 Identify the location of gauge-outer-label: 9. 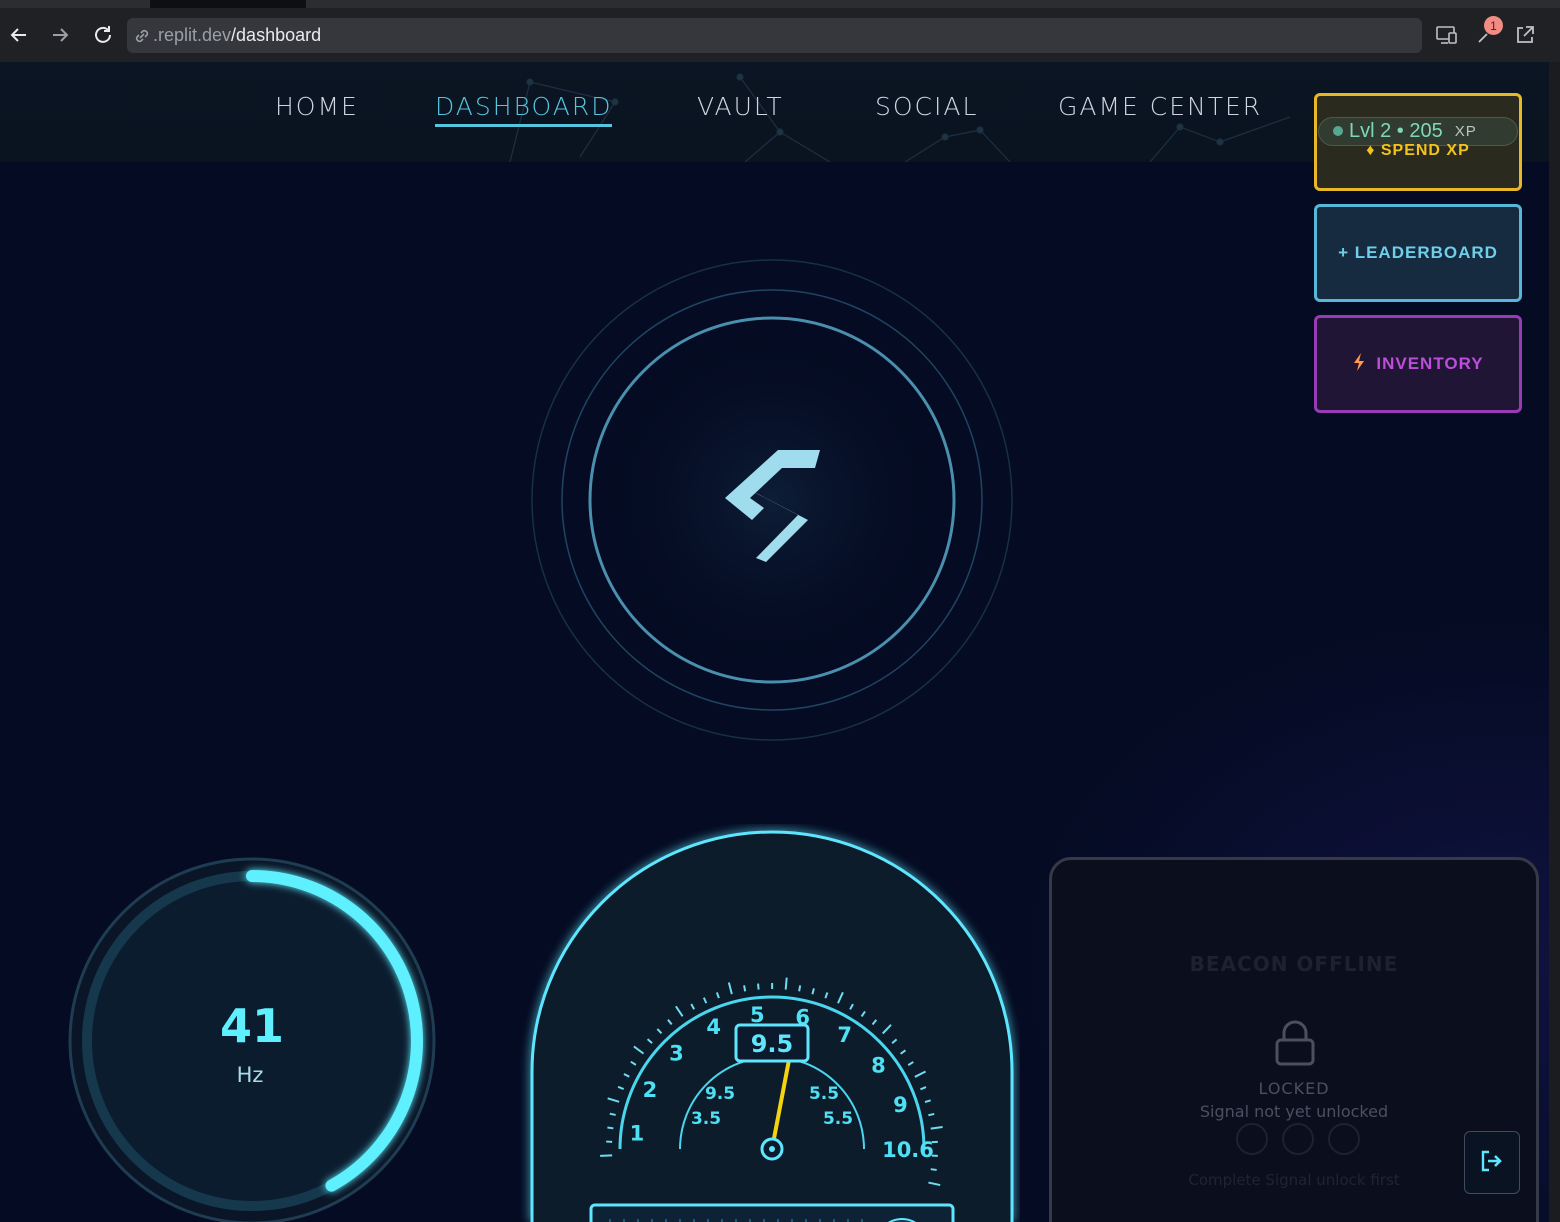
(900, 1105).